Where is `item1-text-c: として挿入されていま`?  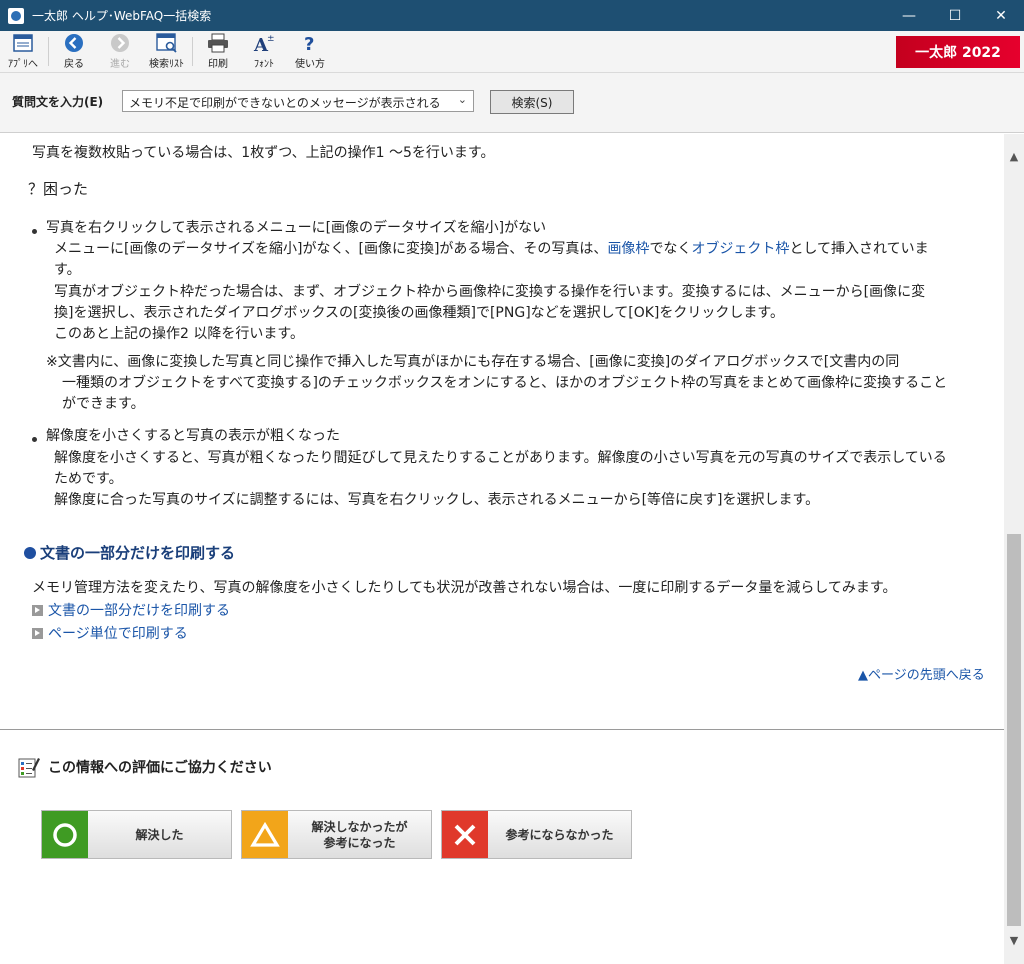
item1-text-c: として挿入されていま is located at coordinates (859, 249).